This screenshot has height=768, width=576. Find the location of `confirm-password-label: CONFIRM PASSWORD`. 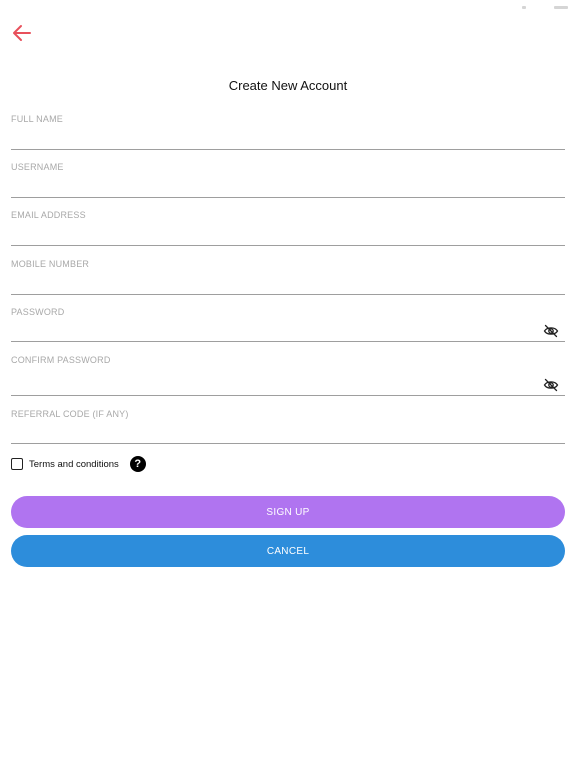

confirm-password-label: CONFIRM PASSWORD is located at coordinates (61, 360).